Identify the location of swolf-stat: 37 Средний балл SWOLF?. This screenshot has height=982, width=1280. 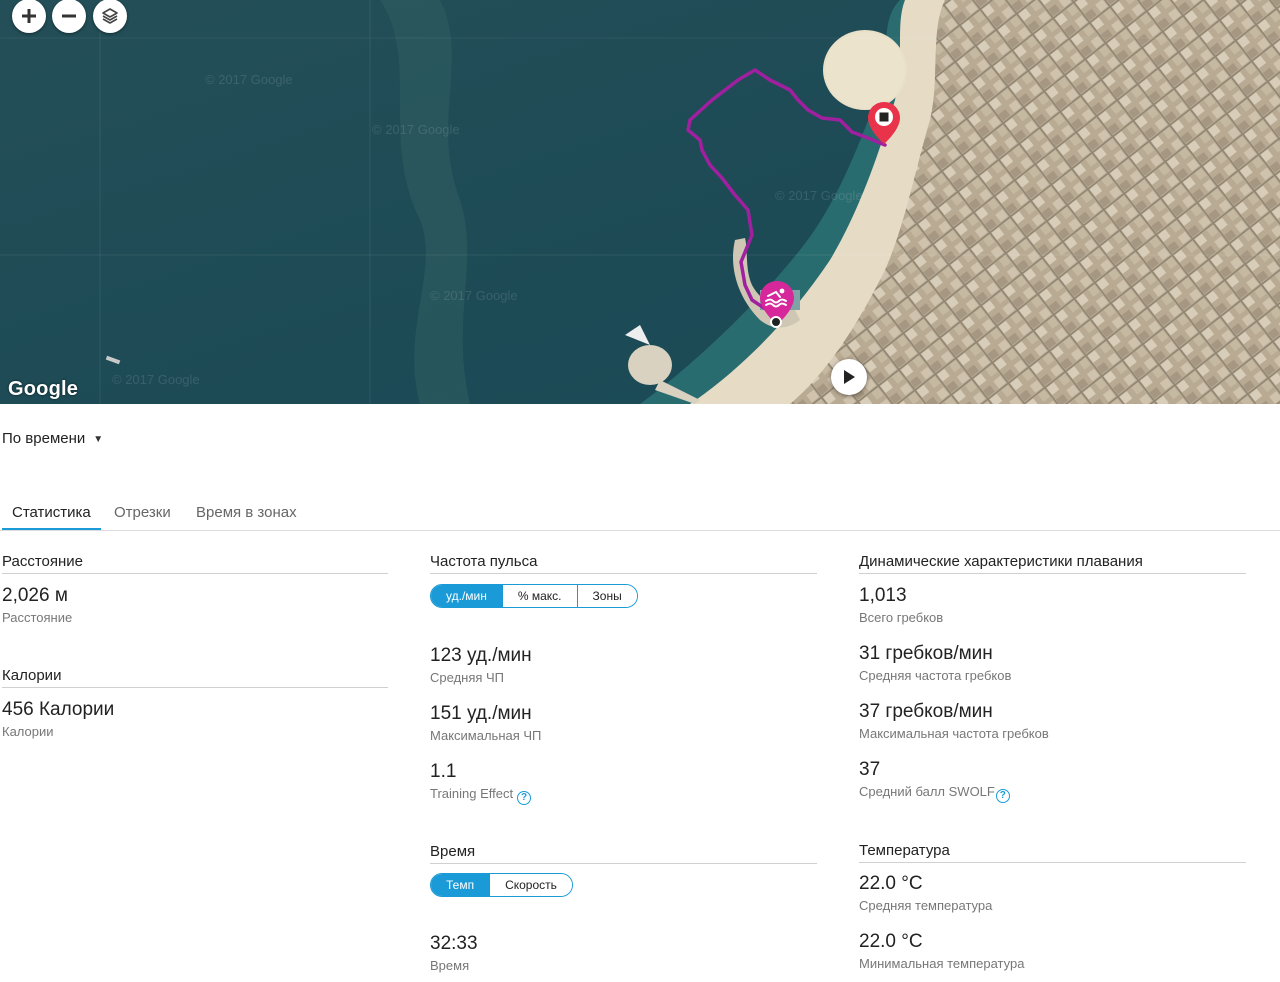
(934, 781).